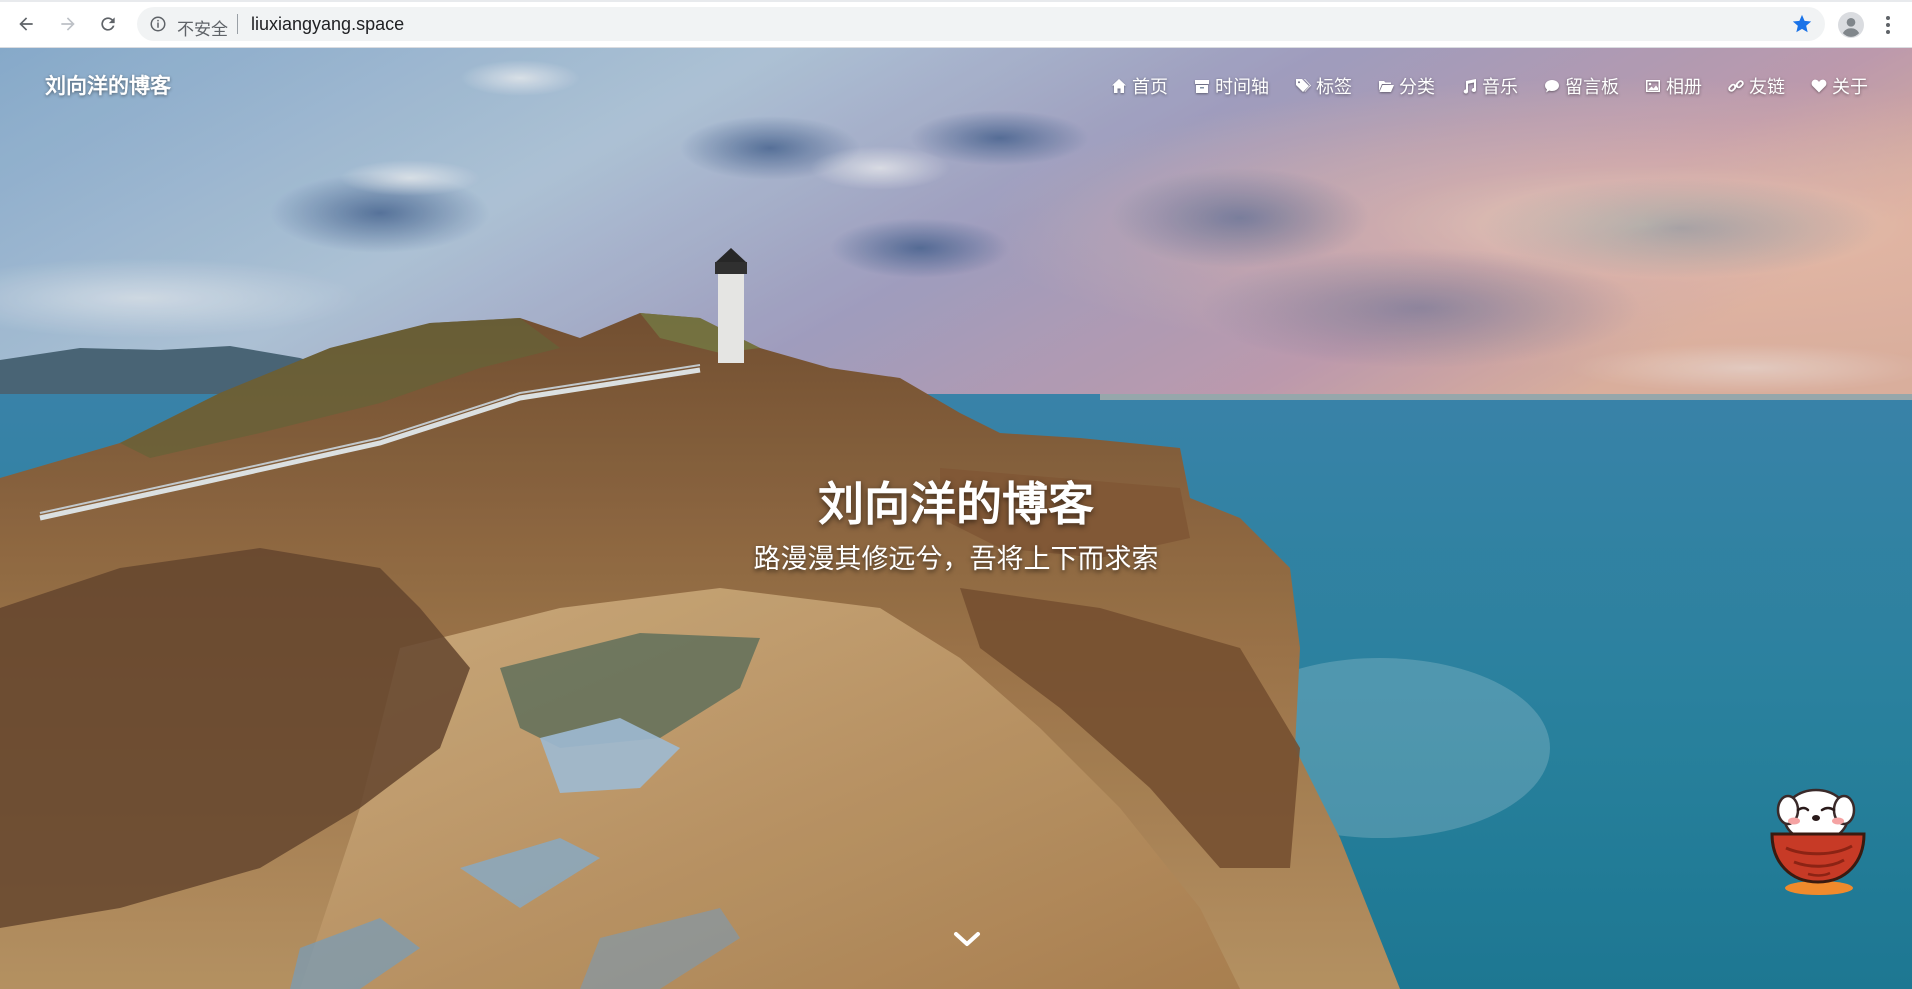 The image size is (1912, 989). What do you see at coordinates (1819, 86) in the screenshot?
I see `heart-icon` at bounding box center [1819, 86].